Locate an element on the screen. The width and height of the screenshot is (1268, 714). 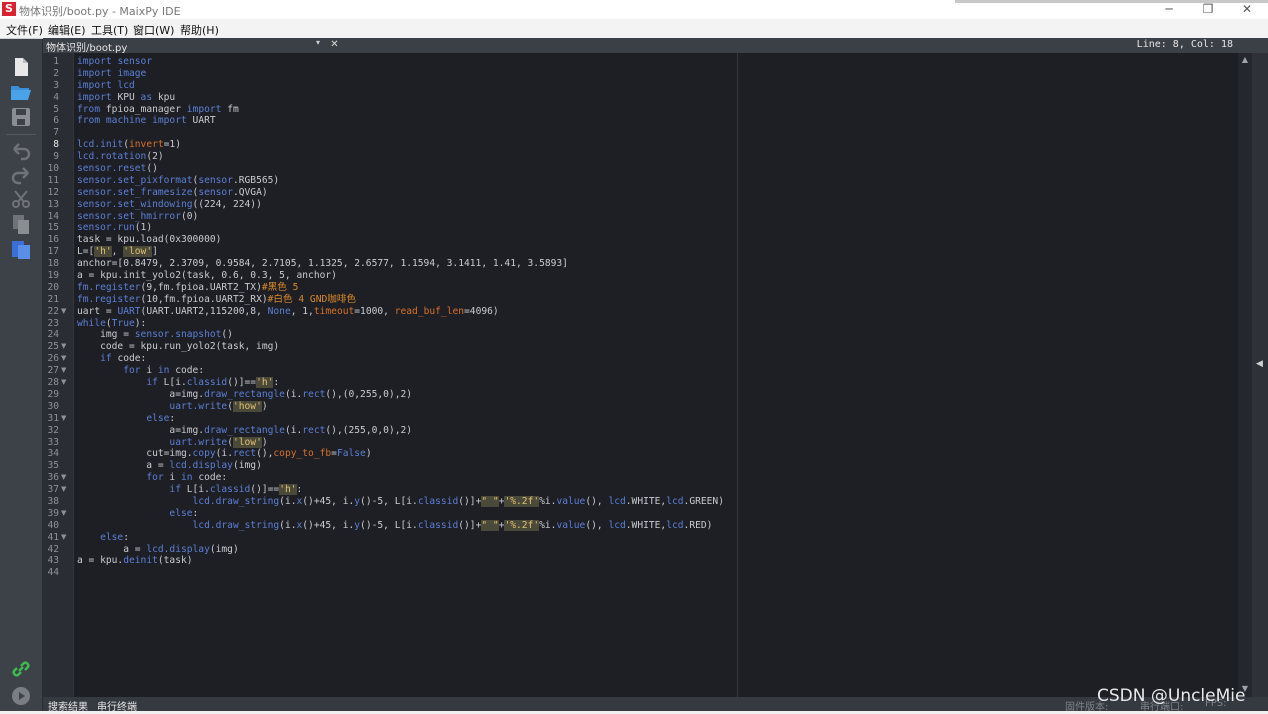
undo-icon is located at coordinates (21, 151).